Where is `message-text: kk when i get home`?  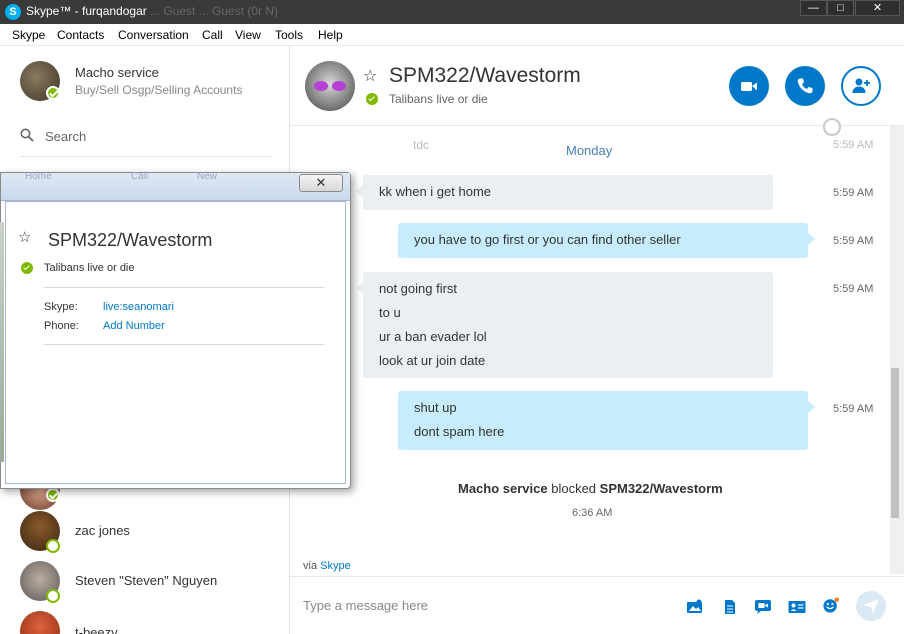 message-text: kk when i get home is located at coordinates (435, 191).